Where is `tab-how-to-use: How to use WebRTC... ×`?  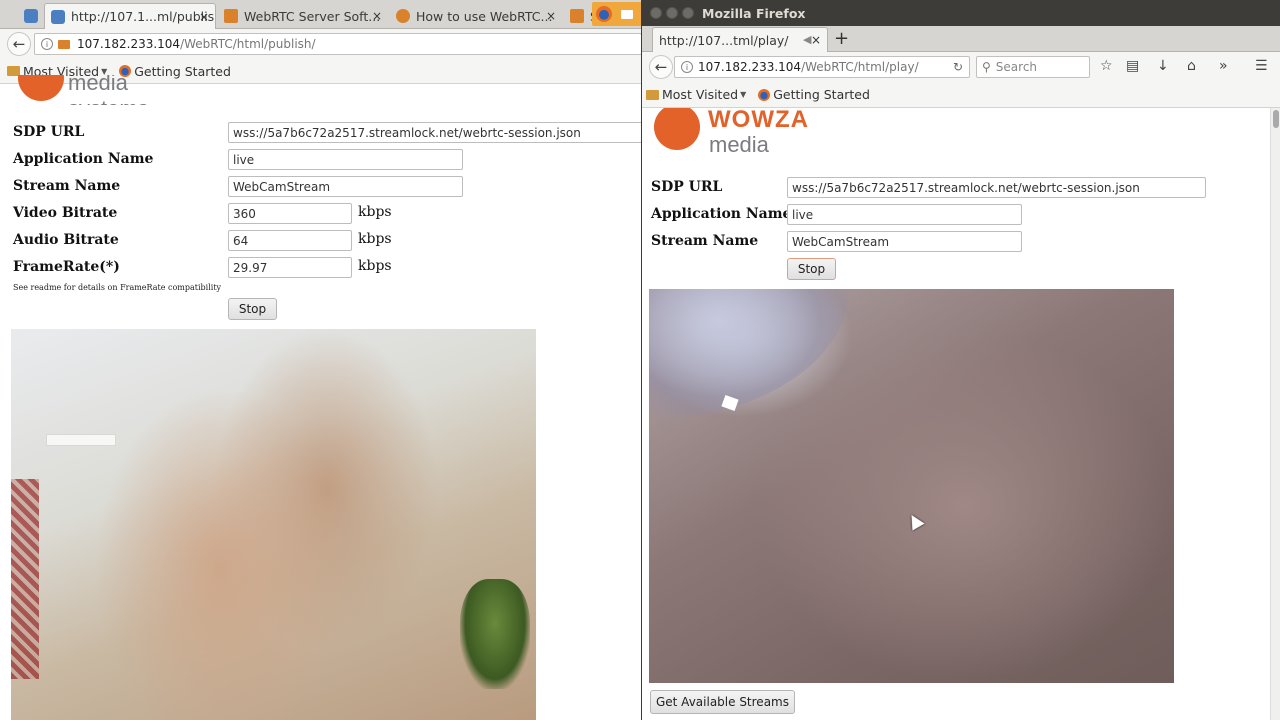 tab-how-to-use: How to use WebRTC... × is located at coordinates (476, 16).